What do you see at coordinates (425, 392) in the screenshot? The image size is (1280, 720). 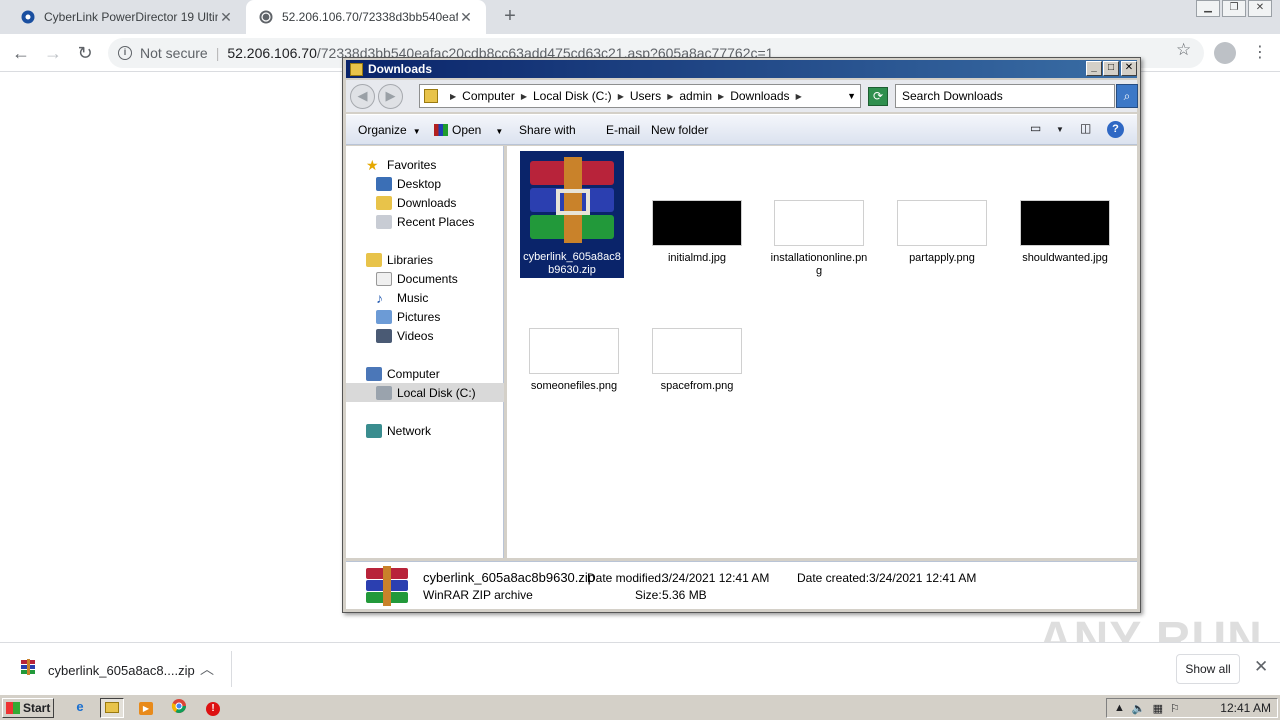 I see `nav-local-disk: Local Disk (C:)` at bounding box center [425, 392].